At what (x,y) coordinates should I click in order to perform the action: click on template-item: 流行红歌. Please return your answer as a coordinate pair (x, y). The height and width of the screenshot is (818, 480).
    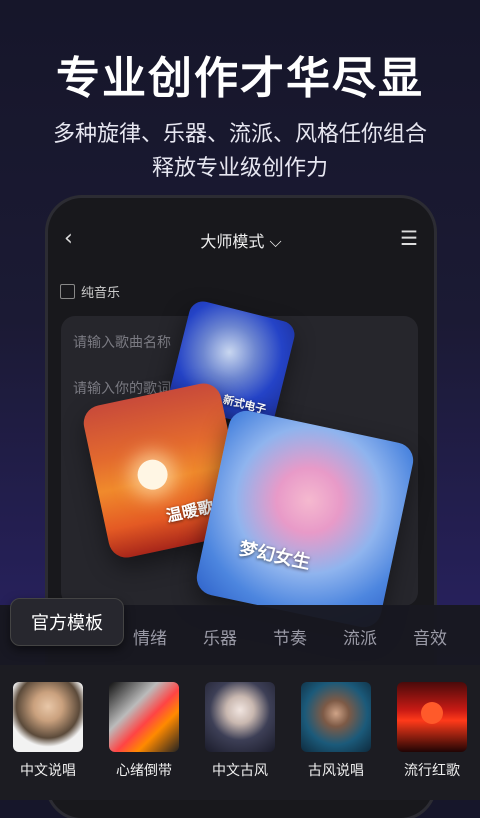
    Looking at the image, I should click on (432, 731).